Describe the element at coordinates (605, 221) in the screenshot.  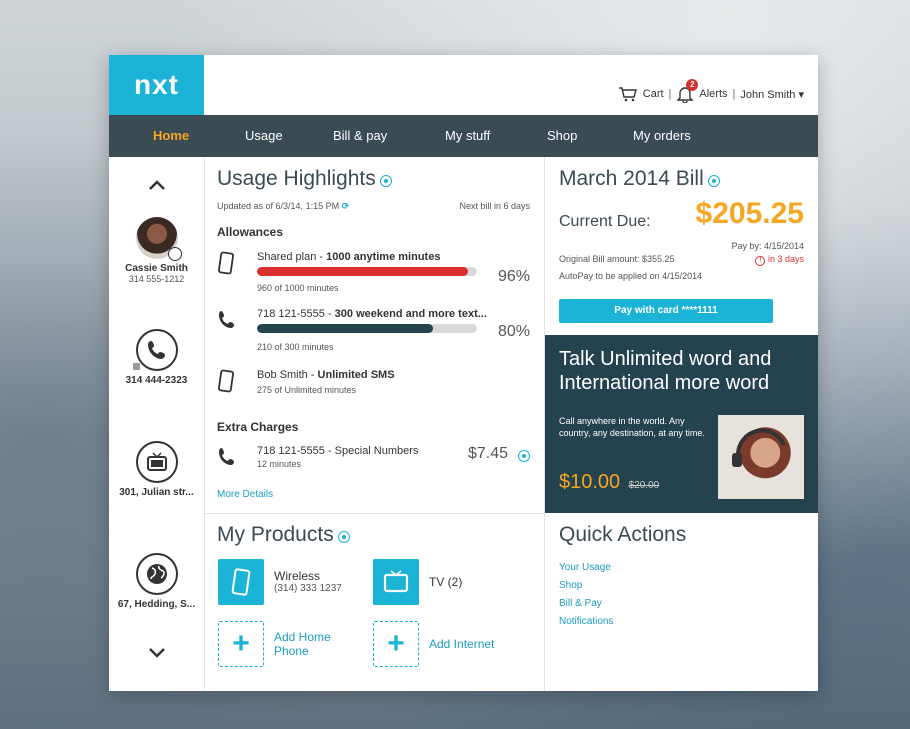
I see `current-due-label: Current Due:` at that location.